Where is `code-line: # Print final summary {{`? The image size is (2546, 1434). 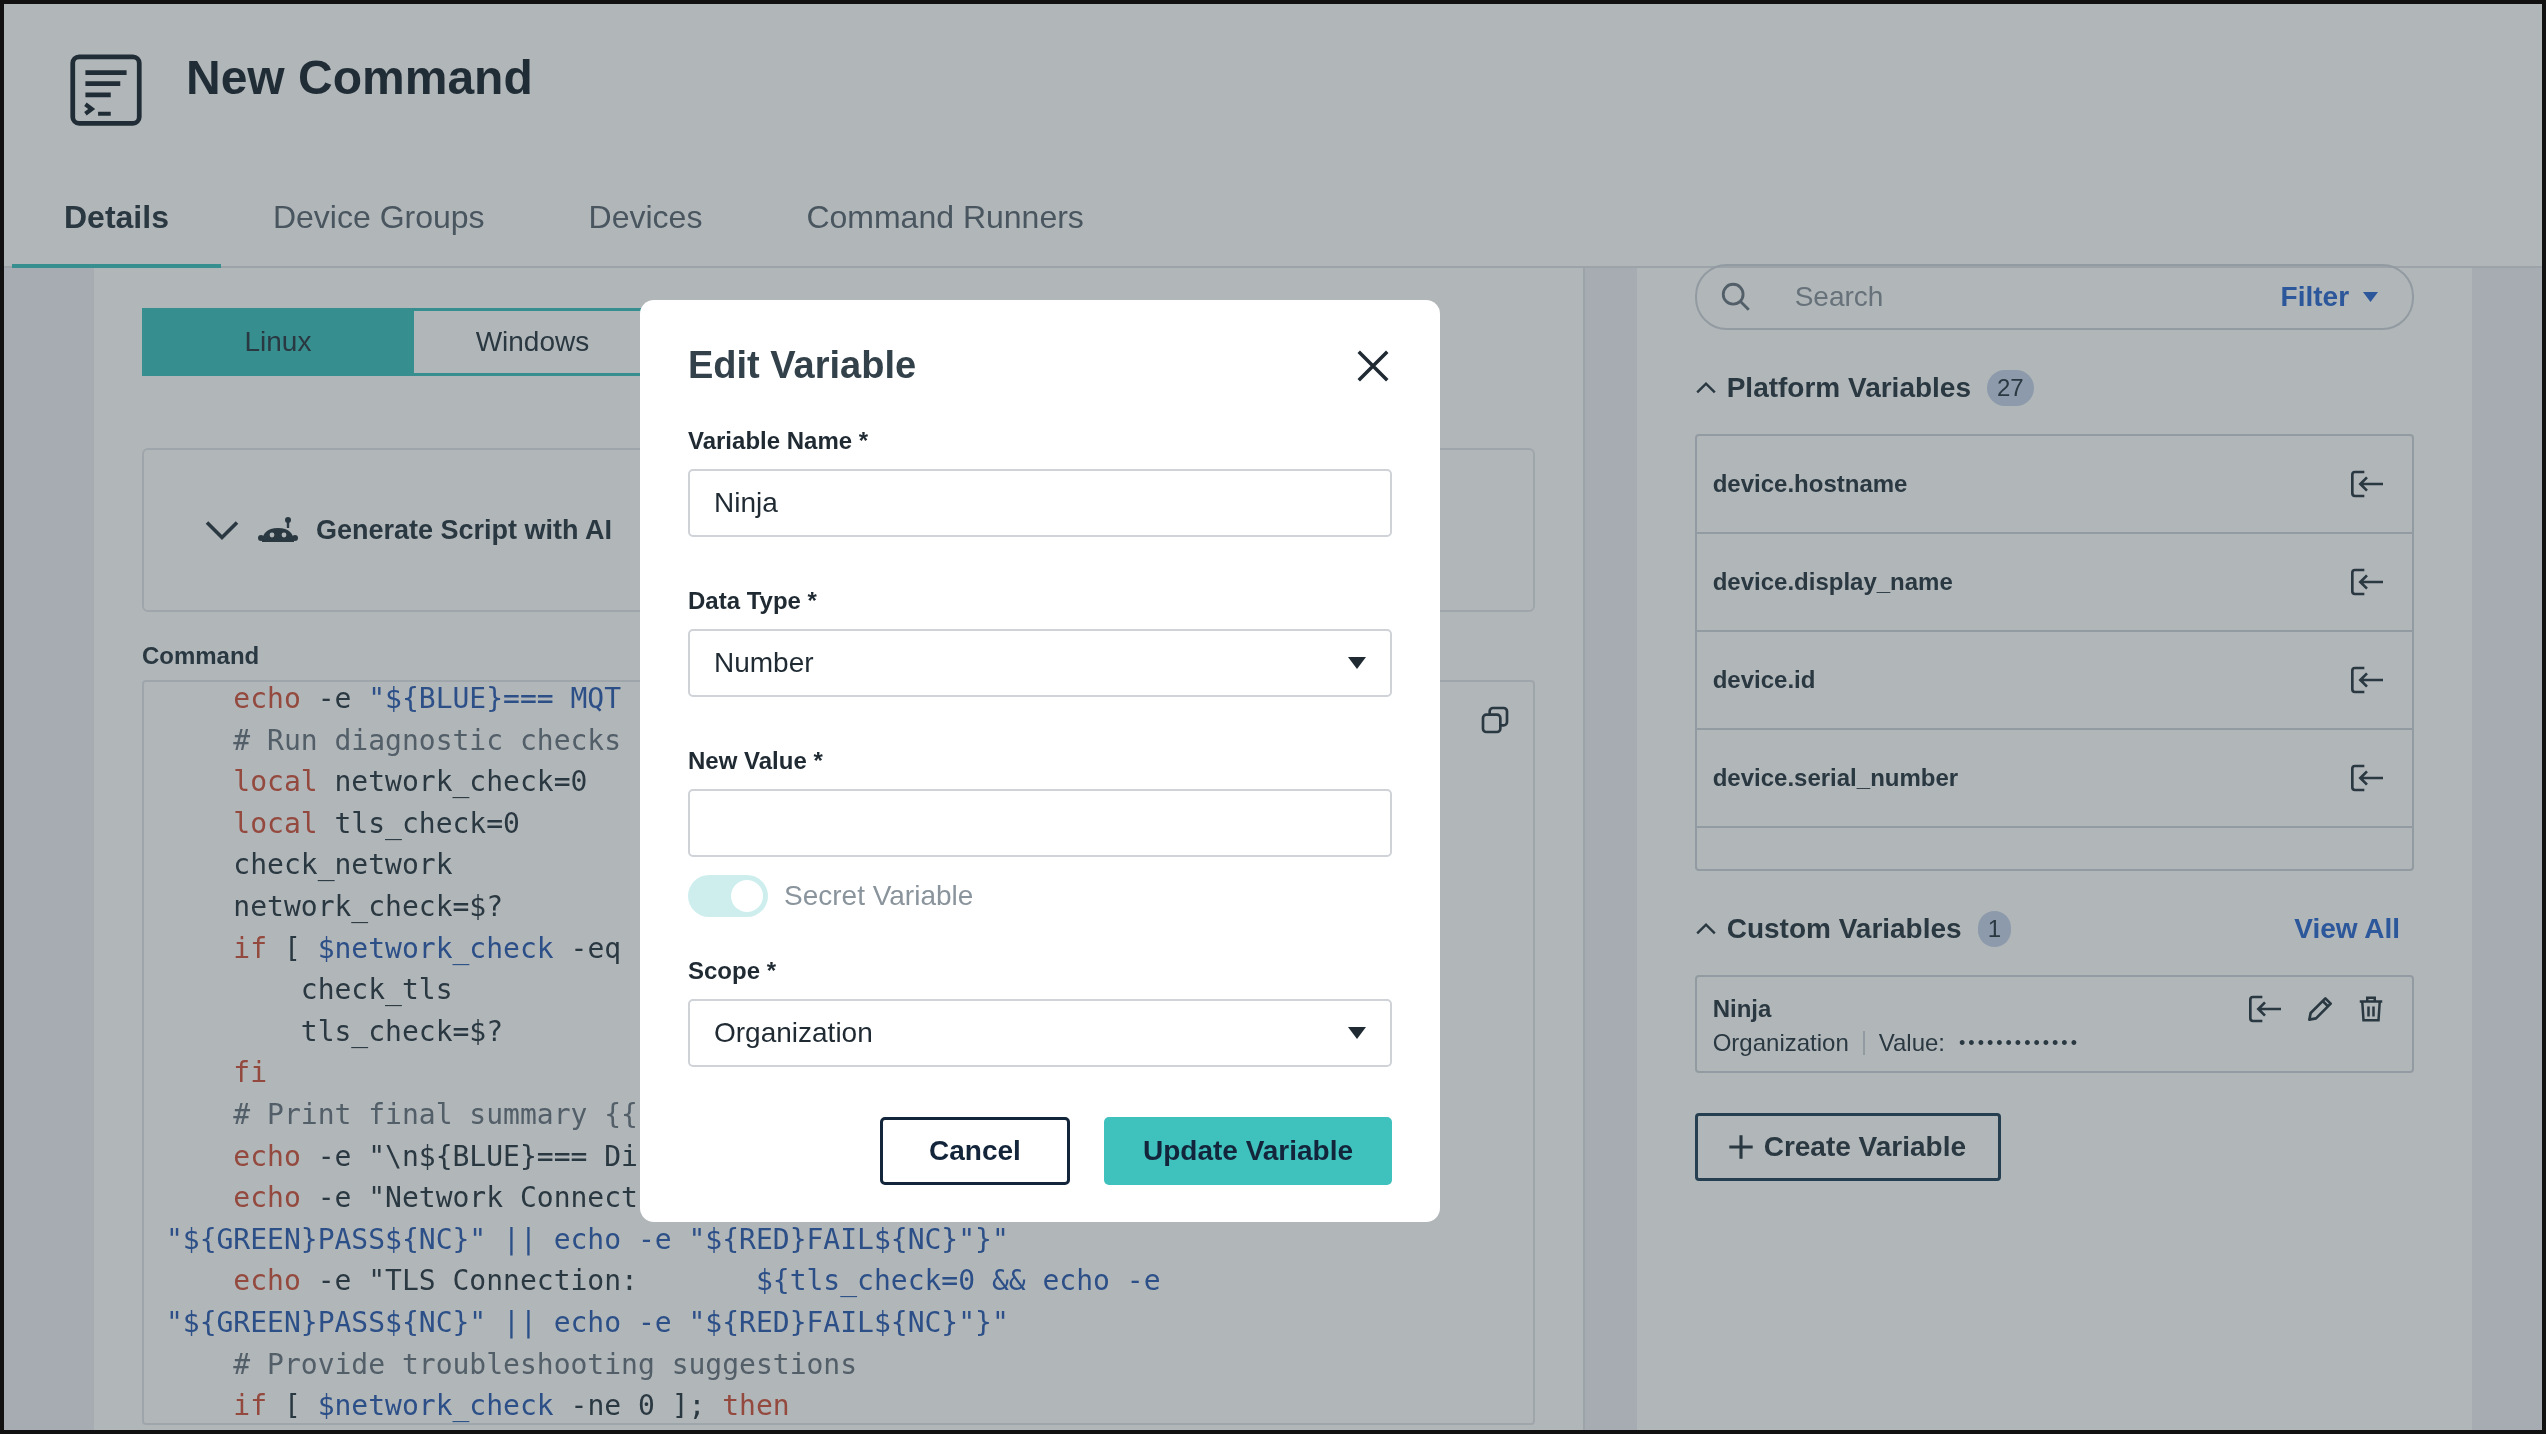
code-line: # Print final summary {{ is located at coordinates (435, 1114).